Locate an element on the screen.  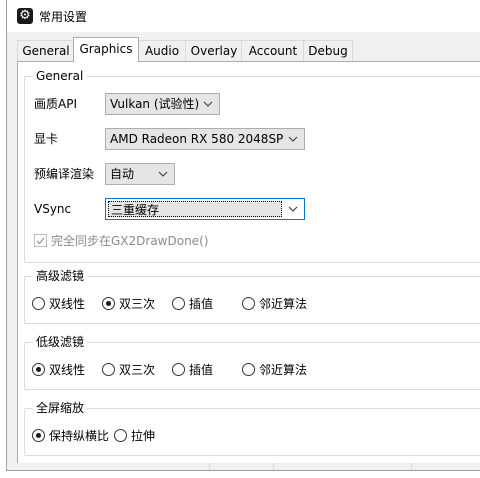
downscale-option-hermite: 插值 is located at coordinates (192, 370).